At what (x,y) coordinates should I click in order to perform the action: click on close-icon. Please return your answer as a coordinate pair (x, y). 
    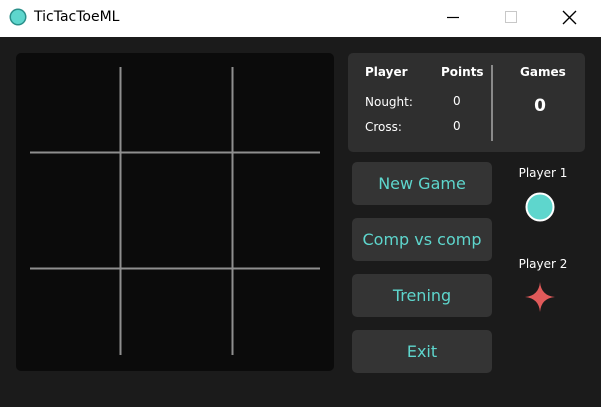
    Looking at the image, I should click on (569, 17).